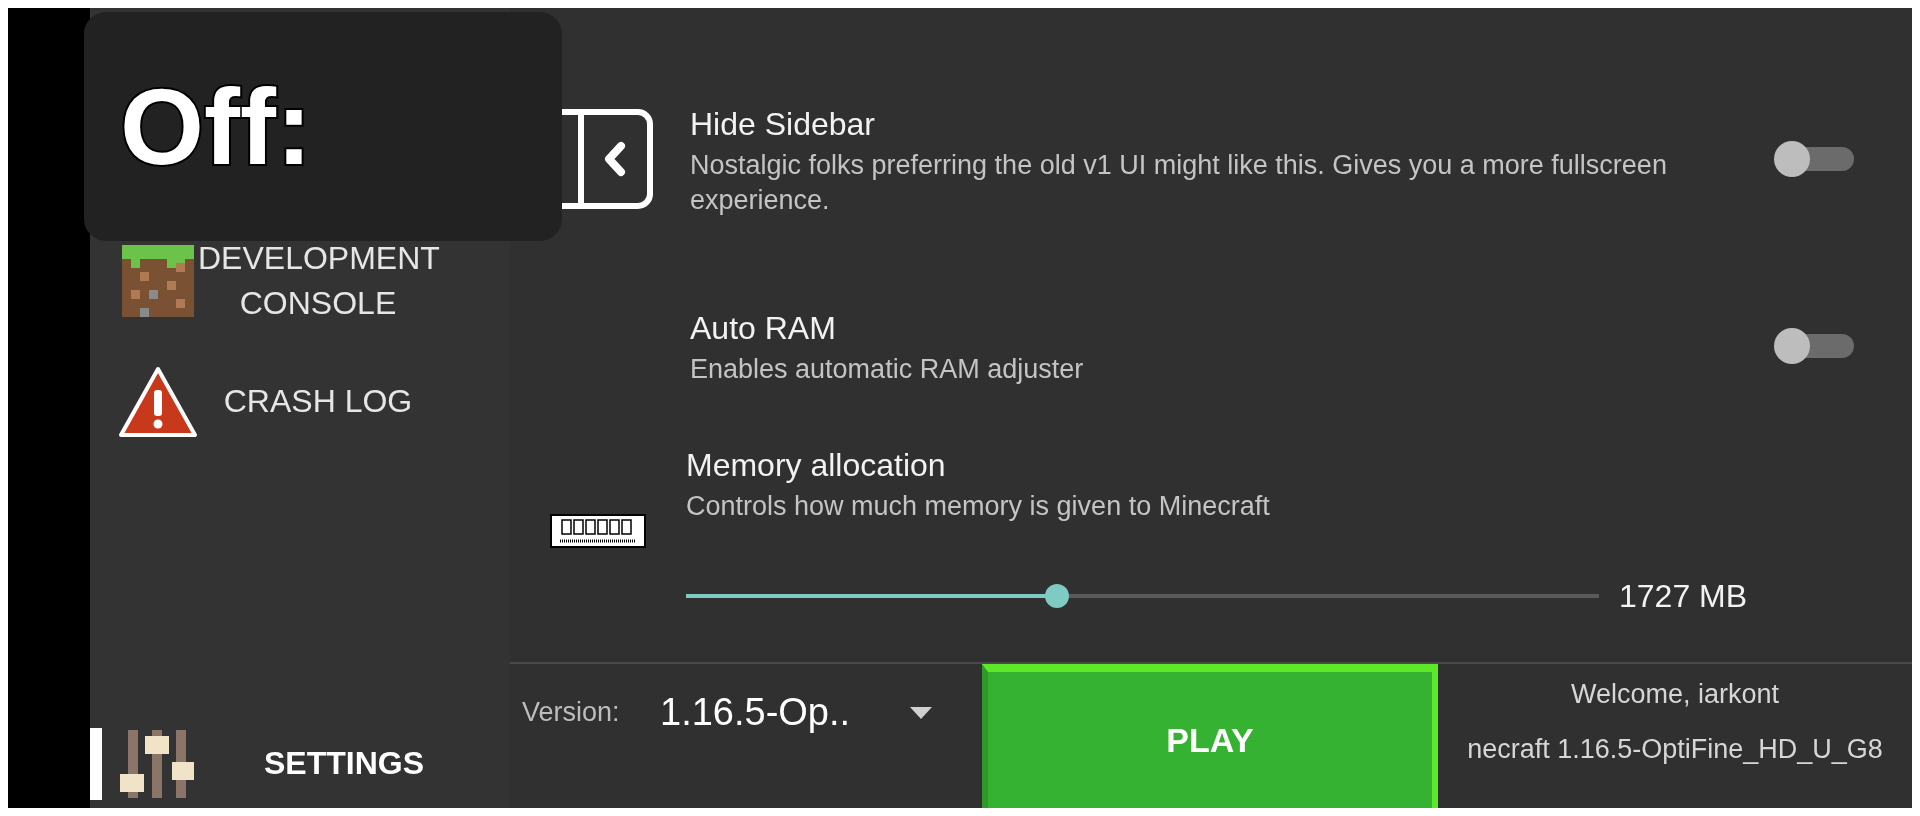  I want to click on setting-description: Nostalgic folks preferring the old v1 UI might like this. Gives you a more fullscreen experience., so click(1179, 183).